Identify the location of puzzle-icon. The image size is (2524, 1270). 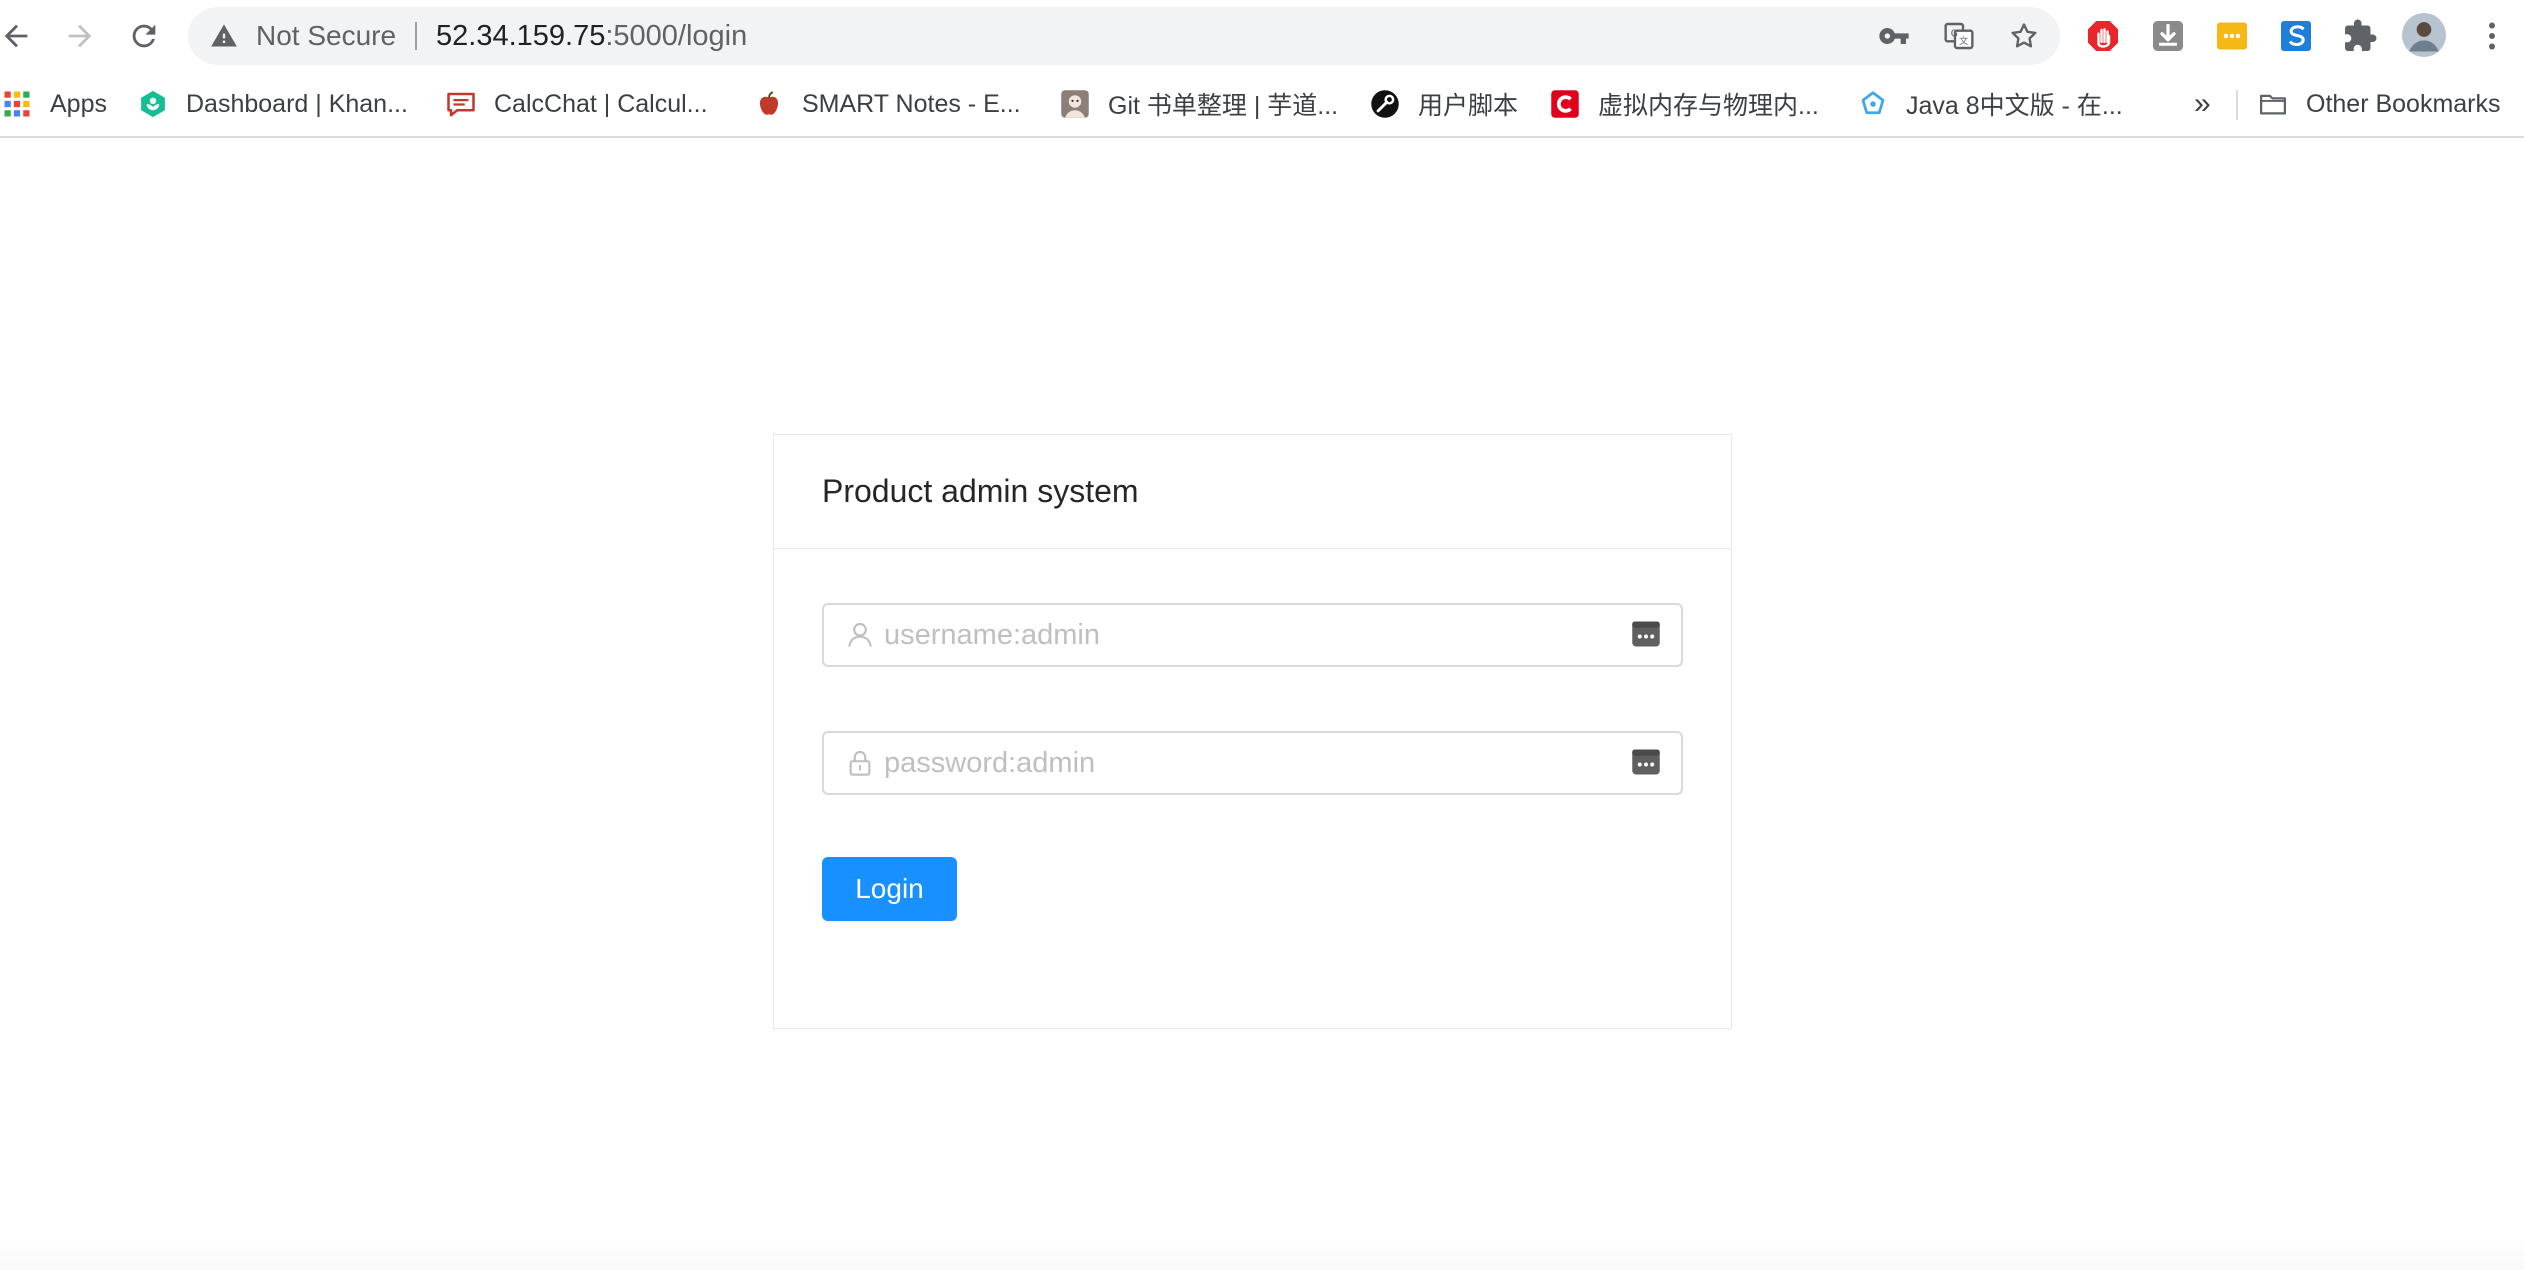
(2361, 35).